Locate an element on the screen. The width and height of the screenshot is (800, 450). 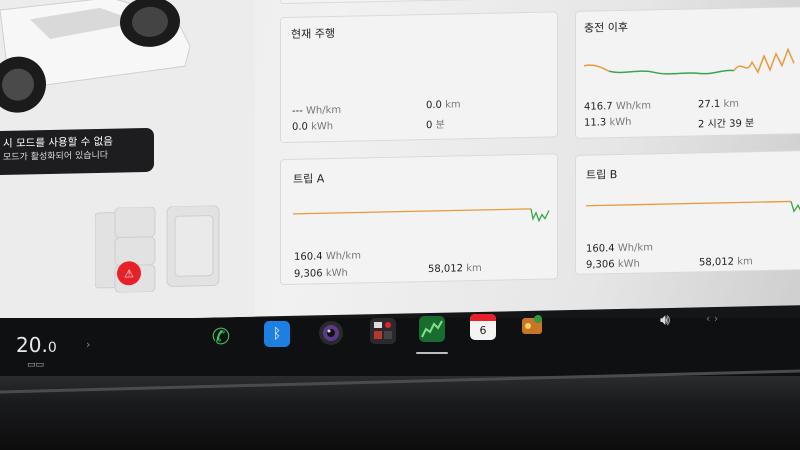
top-card is located at coordinates (419, 2).